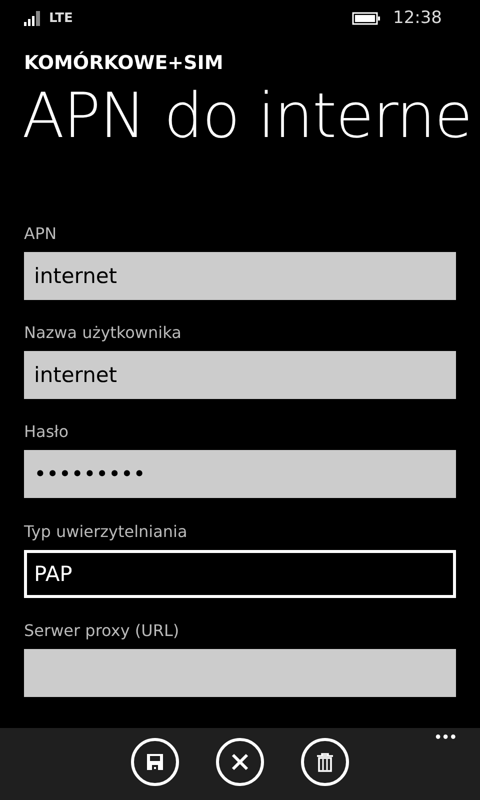 The height and width of the screenshot is (800, 480). I want to click on delete-button, so click(325, 762).